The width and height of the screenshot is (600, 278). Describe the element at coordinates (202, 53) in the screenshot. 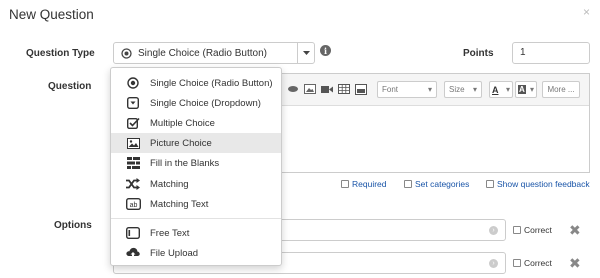

I see `question-type-value: Single Choice (Radio Button)` at that location.